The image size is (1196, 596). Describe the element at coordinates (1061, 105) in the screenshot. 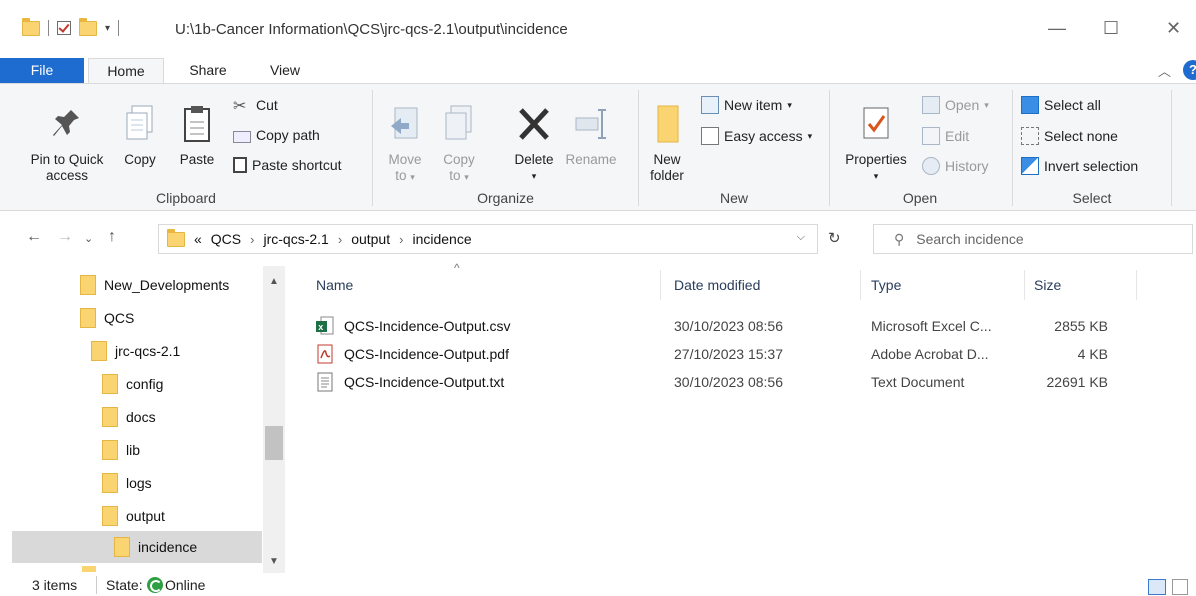

I see `select-all-button: Select all` at that location.